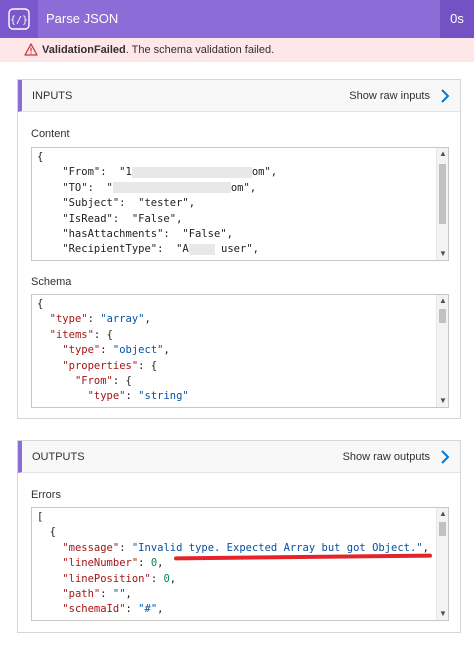 The height and width of the screenshot is (645, 474). Describe the element at coordinates (31, 49) in the screenshot. I see `warning-icon` at that location.